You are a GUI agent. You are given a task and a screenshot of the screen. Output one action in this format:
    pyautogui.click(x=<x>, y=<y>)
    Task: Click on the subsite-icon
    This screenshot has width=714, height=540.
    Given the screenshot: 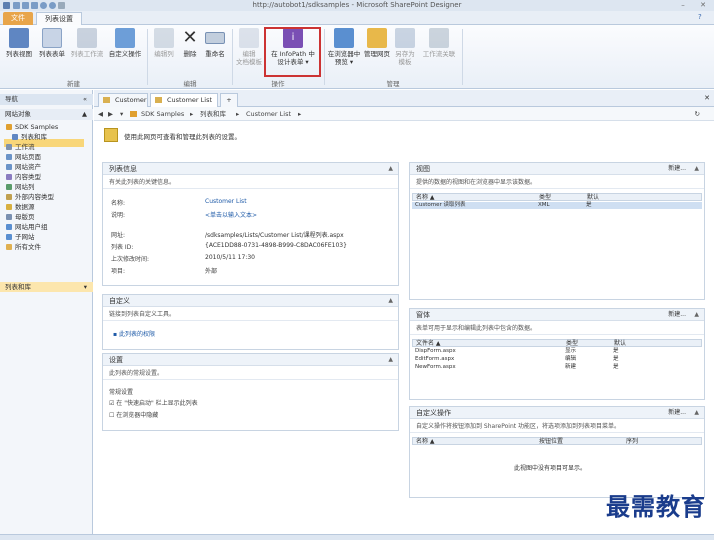 What is the action you would take?
    pyautogui.click(x=9, y=237)
    